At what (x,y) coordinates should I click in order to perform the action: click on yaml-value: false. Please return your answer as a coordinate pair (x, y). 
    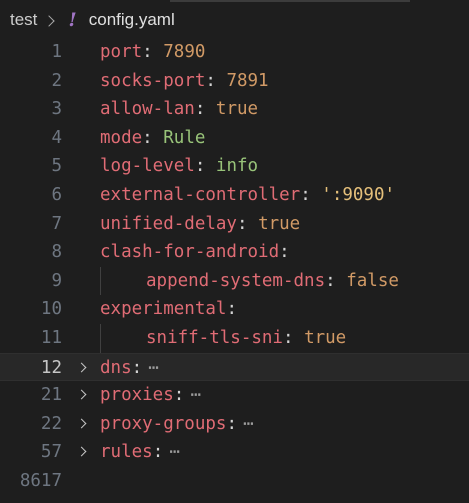
    Looking at the image, I should click on (372, 280).